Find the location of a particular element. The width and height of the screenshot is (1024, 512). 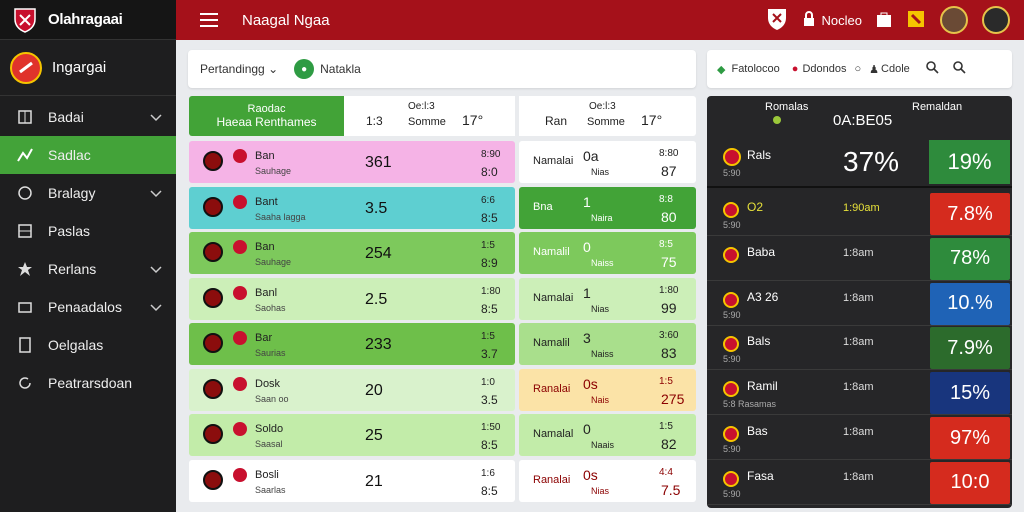

filter-tag: ● Natakla is located at coordinates (327, 69).